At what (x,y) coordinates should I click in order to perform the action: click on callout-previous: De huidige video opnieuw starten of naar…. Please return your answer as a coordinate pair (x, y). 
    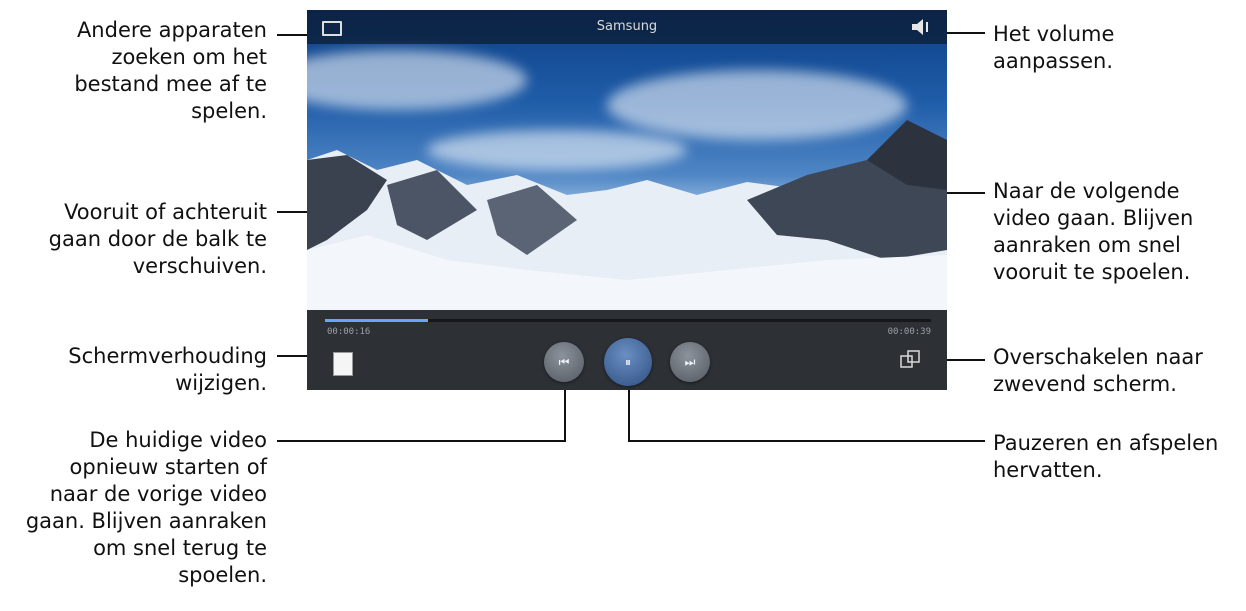
    Looking at the image, I should click on (146, 507).